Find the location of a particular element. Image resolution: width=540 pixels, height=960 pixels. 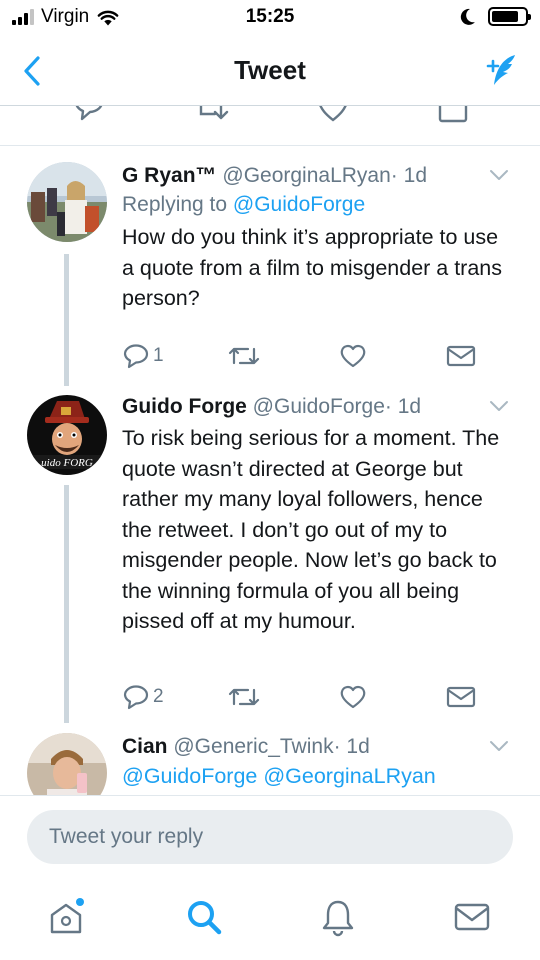

tab-bar is located at coordinates (270, 917).